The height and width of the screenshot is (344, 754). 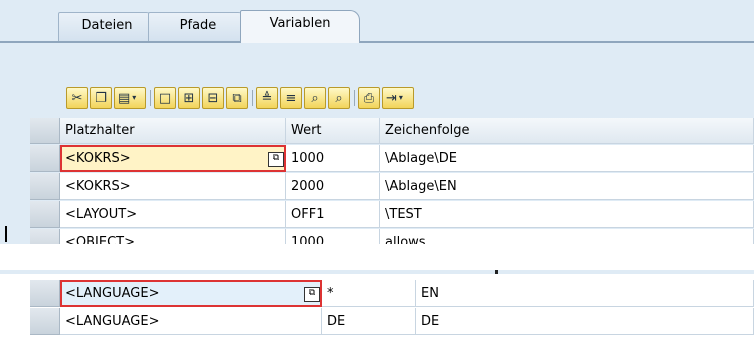 What do you see at coordinates (567, 158) in the screenshot?
I see `string-cell: \Ablage\DE` at bounding box center [567, 158].